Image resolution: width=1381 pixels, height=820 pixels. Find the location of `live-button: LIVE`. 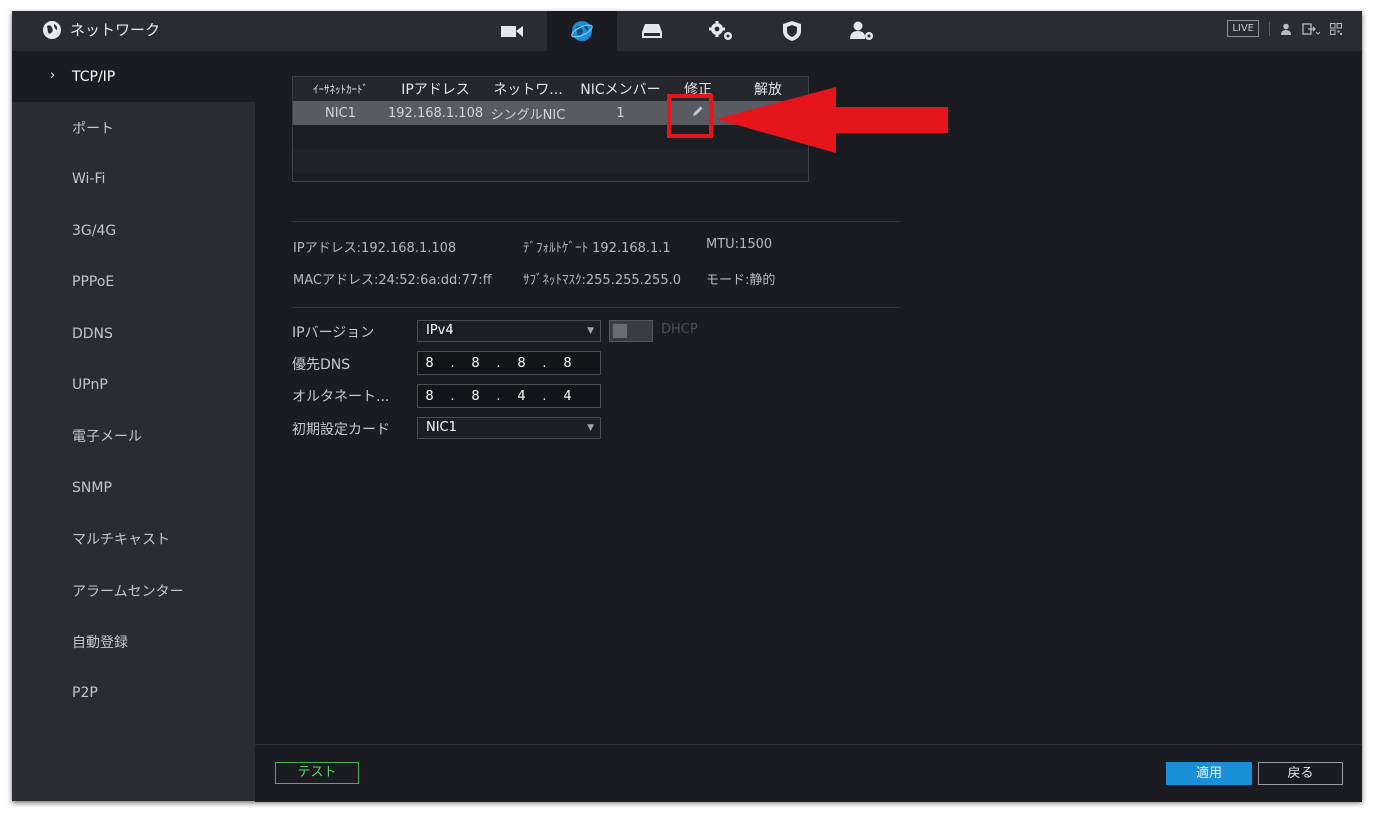

live-button: LIVE is located at coordinates (1243, 28).